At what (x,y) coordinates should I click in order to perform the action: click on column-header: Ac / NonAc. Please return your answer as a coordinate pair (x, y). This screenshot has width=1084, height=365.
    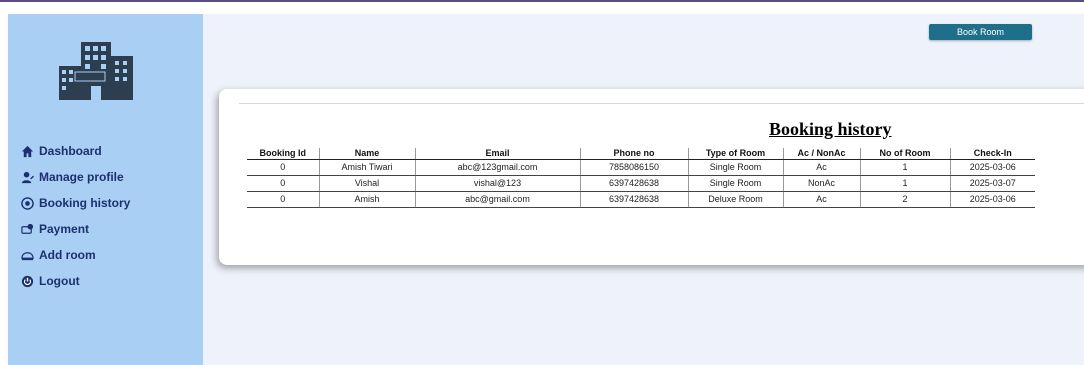
    Looking at the image, I should click on (822, 154).